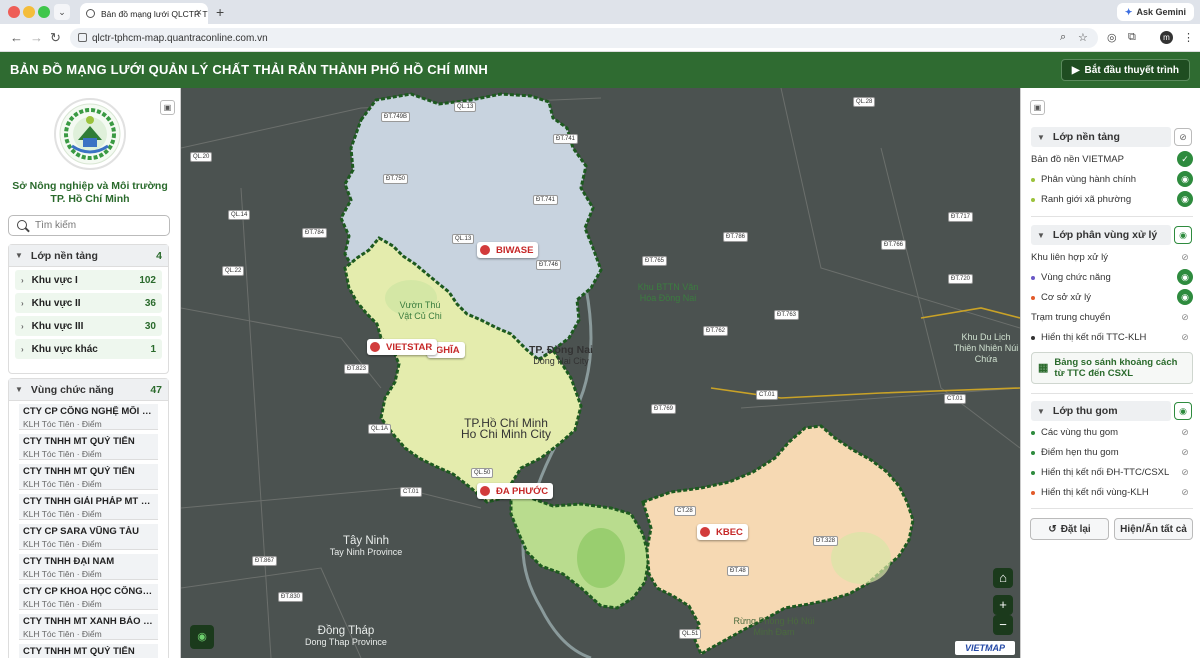  What do you see at coordinates (402, 347) in the screenshot?
I see `facility-marker-vietstar: VIETSTAR` at bounding box center [402, 347].